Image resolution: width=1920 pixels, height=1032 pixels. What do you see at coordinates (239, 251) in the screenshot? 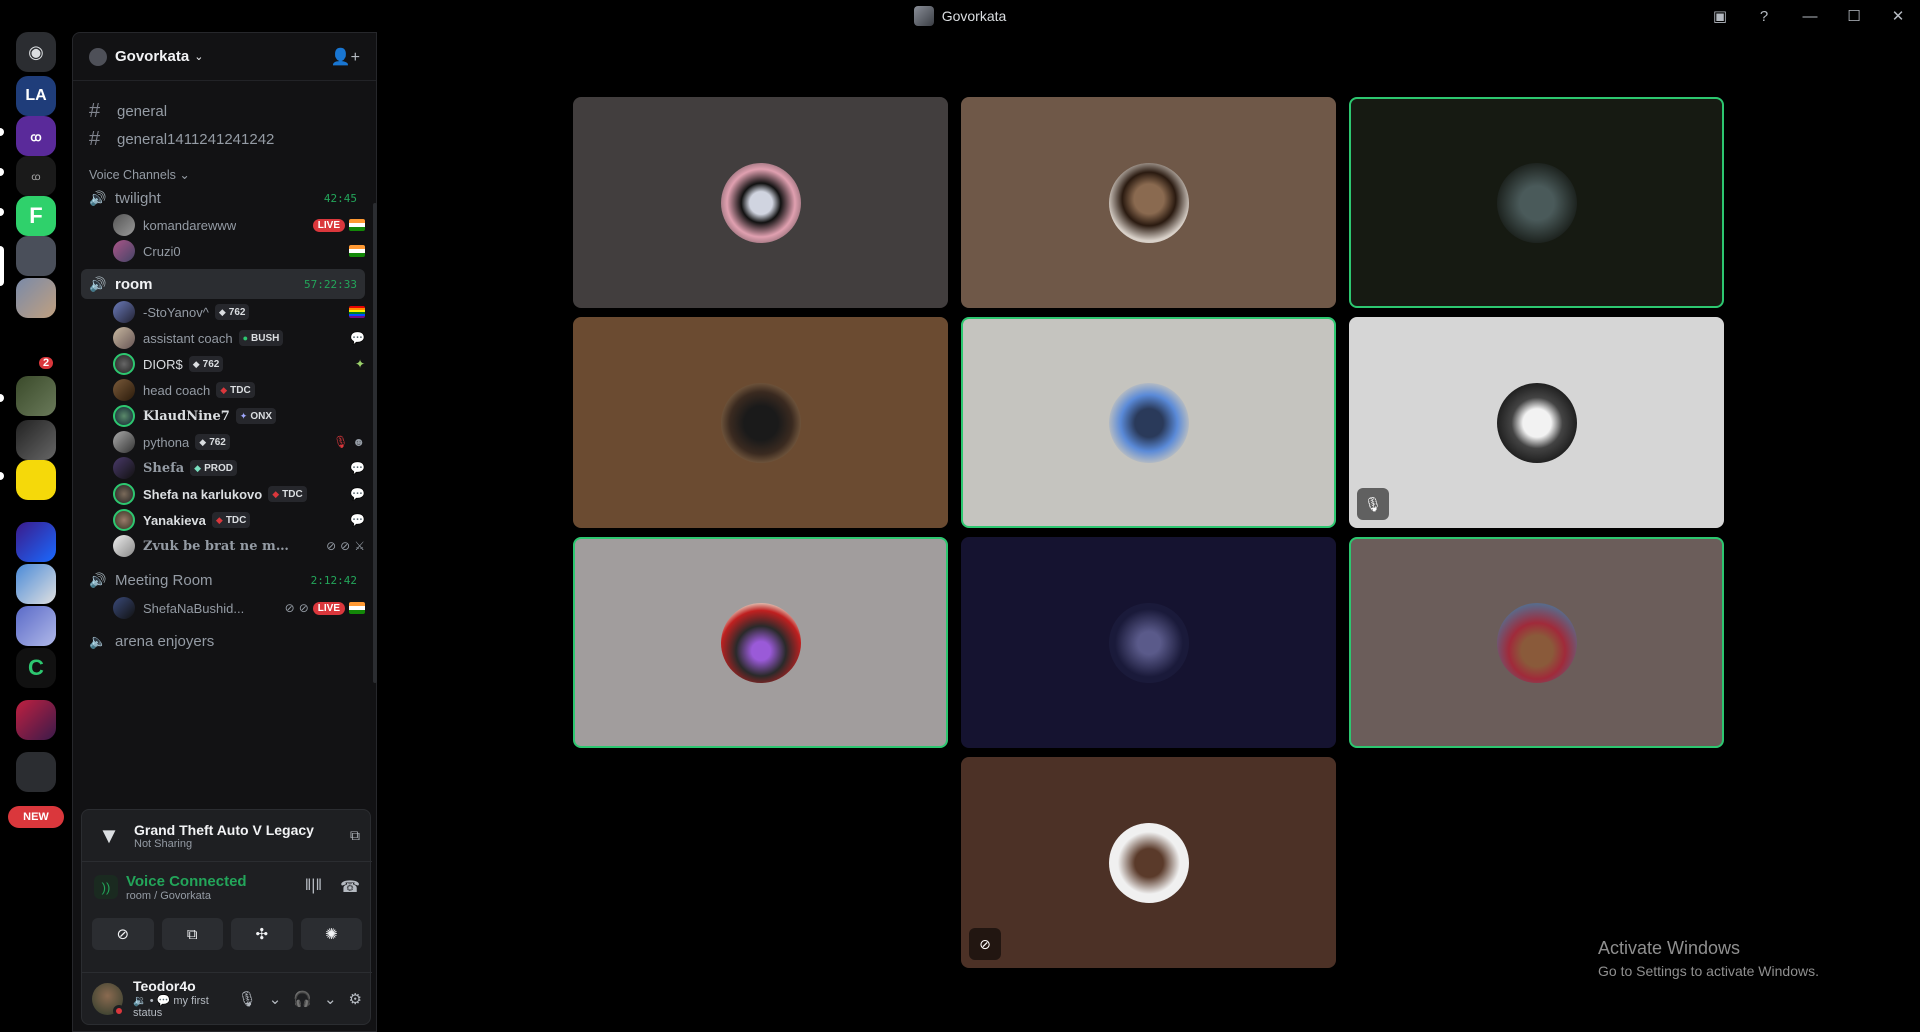
I see `voice-member: Cruzi0` at bounding box center [239, 251].